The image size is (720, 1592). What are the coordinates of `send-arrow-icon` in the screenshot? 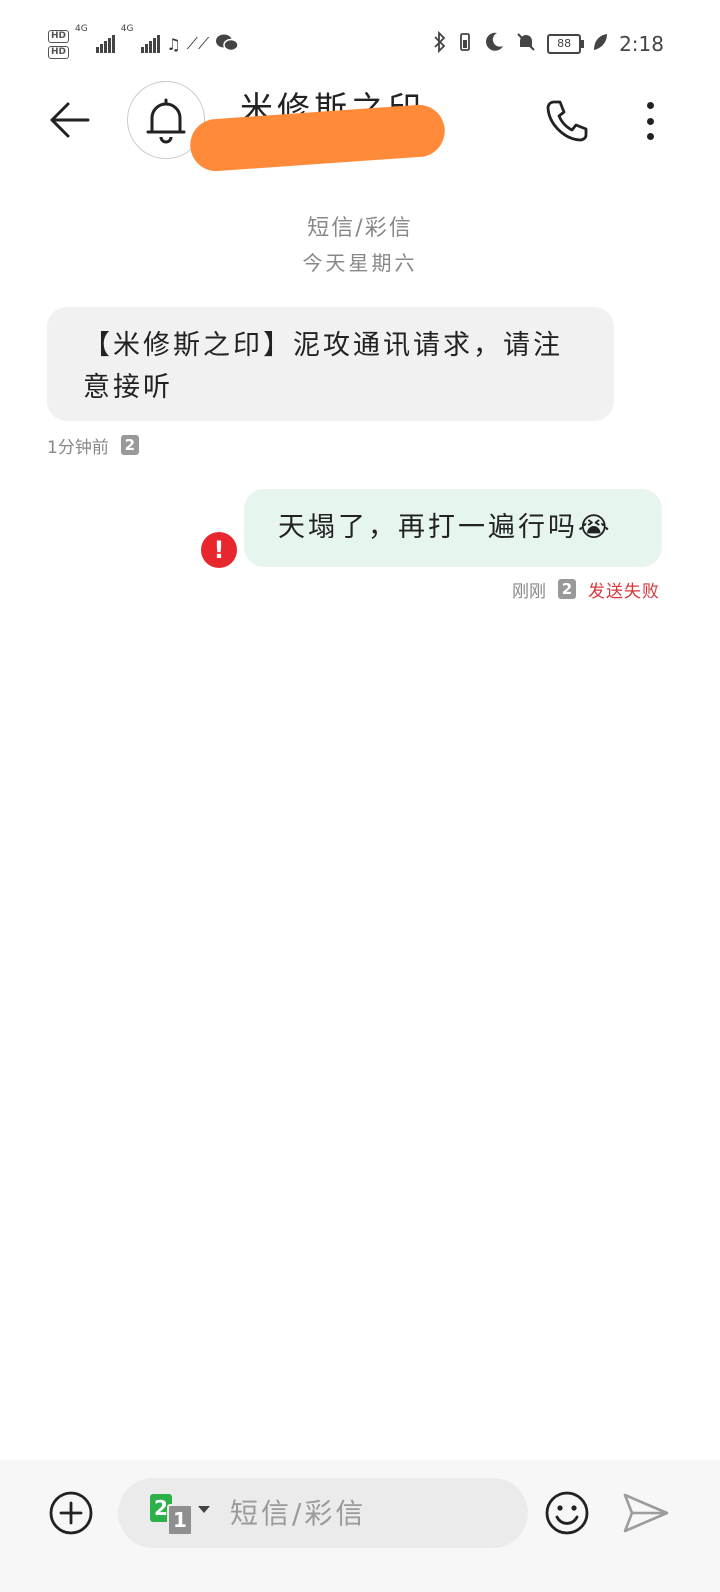 It's located at (646, 1513).